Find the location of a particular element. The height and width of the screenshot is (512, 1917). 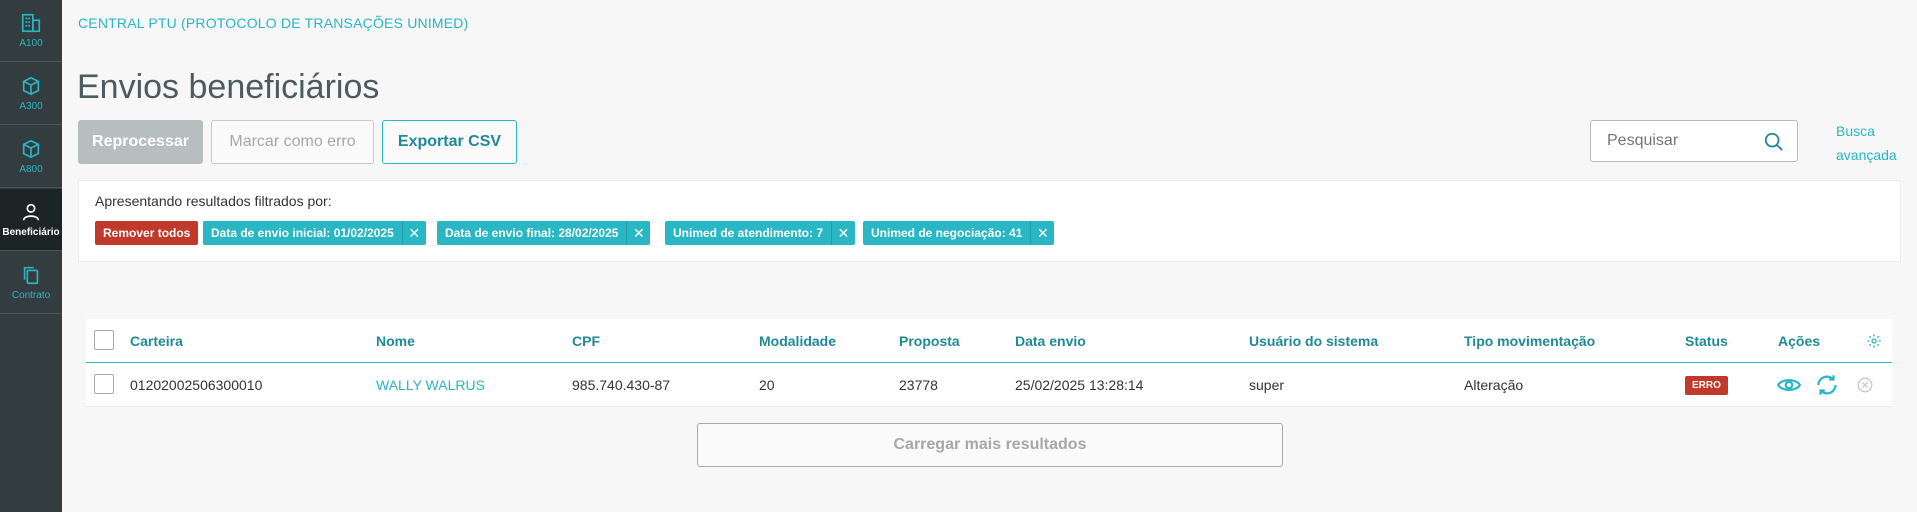

cell-data-envio: 25/02/2025 13:28:14 is located at coordinates (1079, 385).